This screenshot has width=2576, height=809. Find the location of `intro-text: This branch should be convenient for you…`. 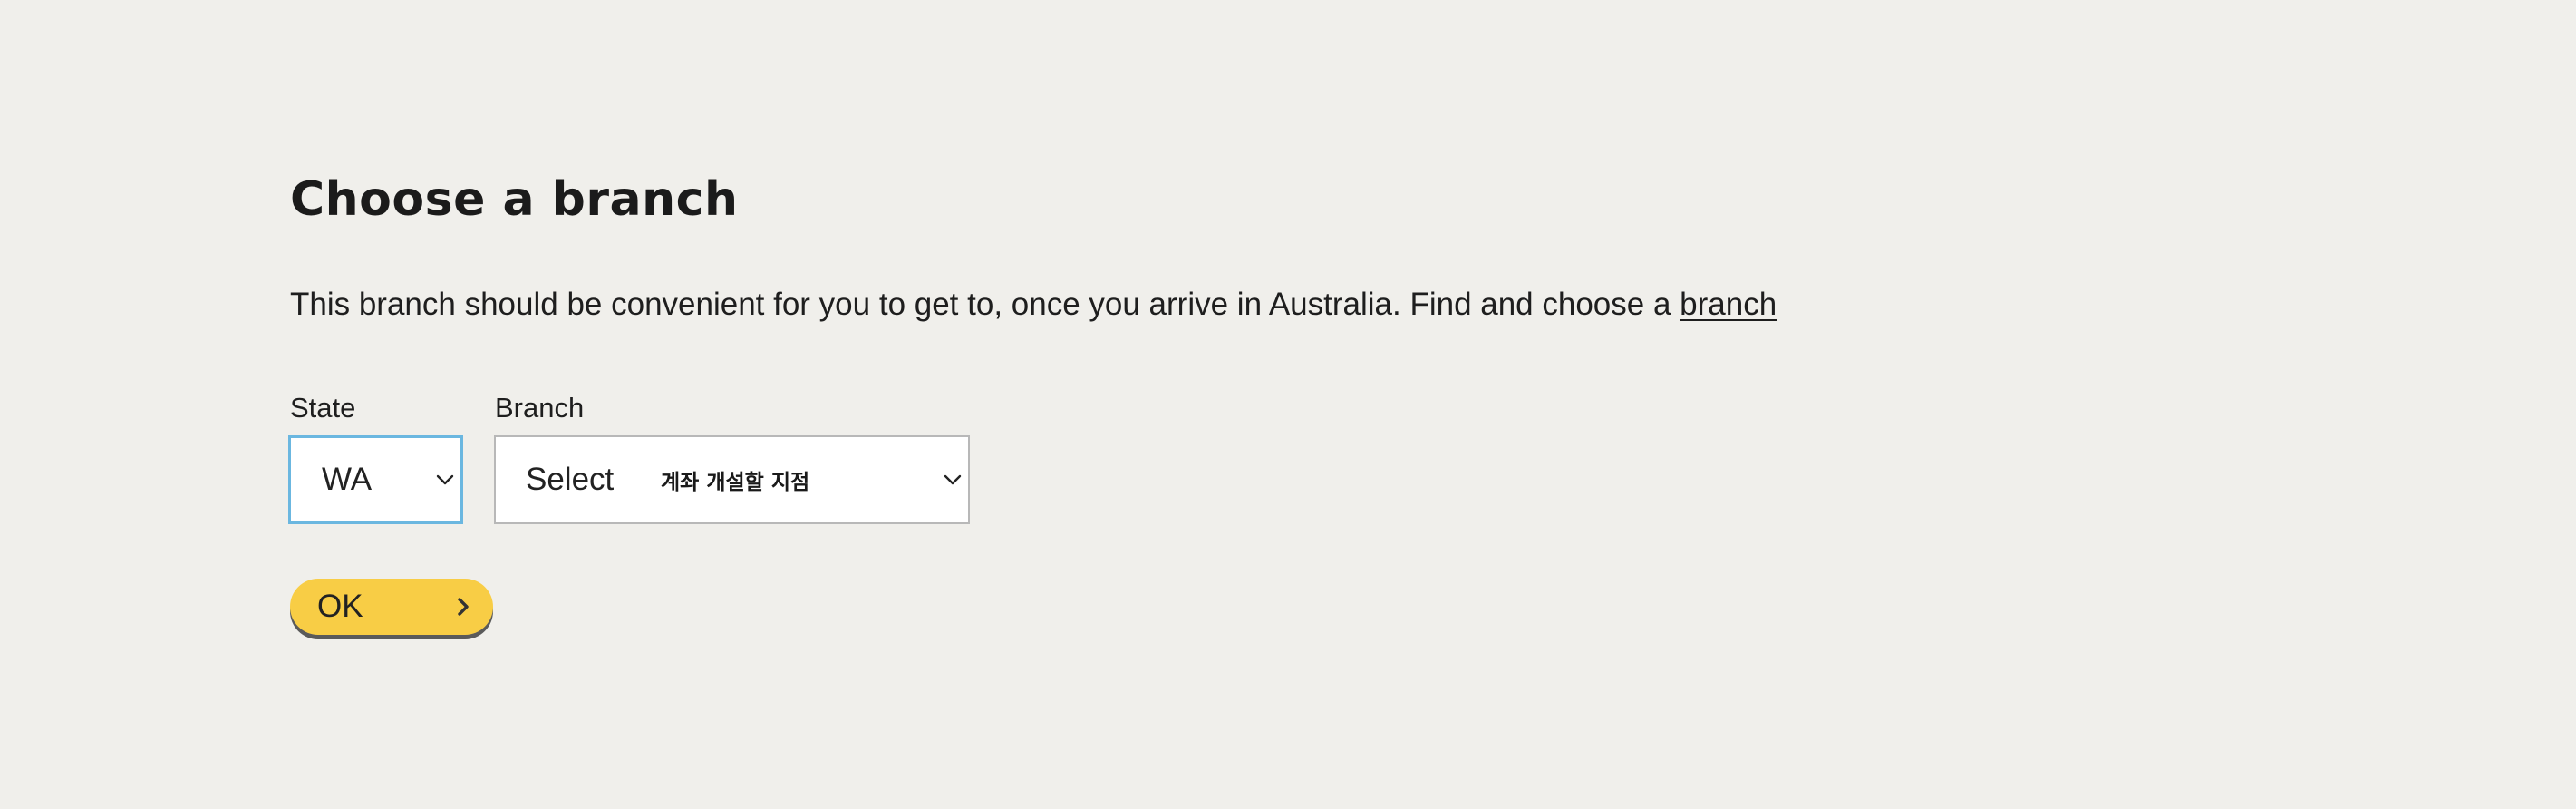

intro-text: This branch should be convenient for you… is located at coordinates (1033, 305).